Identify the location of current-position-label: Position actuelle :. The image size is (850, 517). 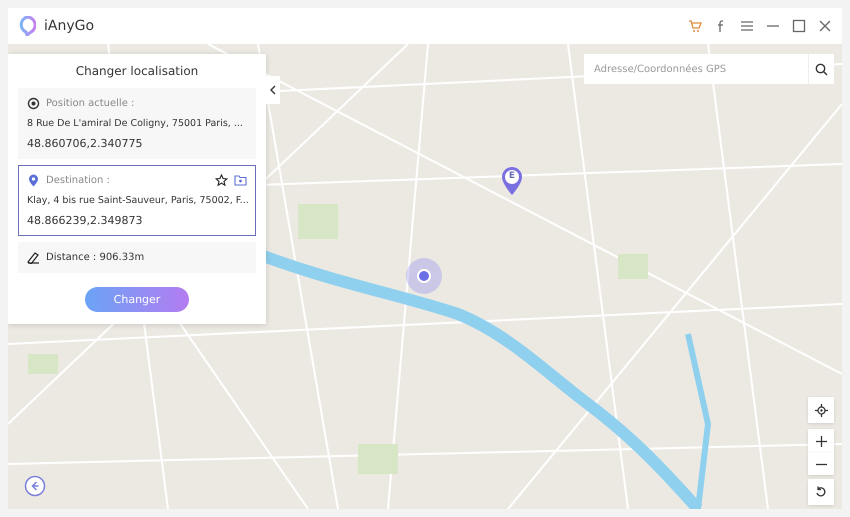
(91, 103).